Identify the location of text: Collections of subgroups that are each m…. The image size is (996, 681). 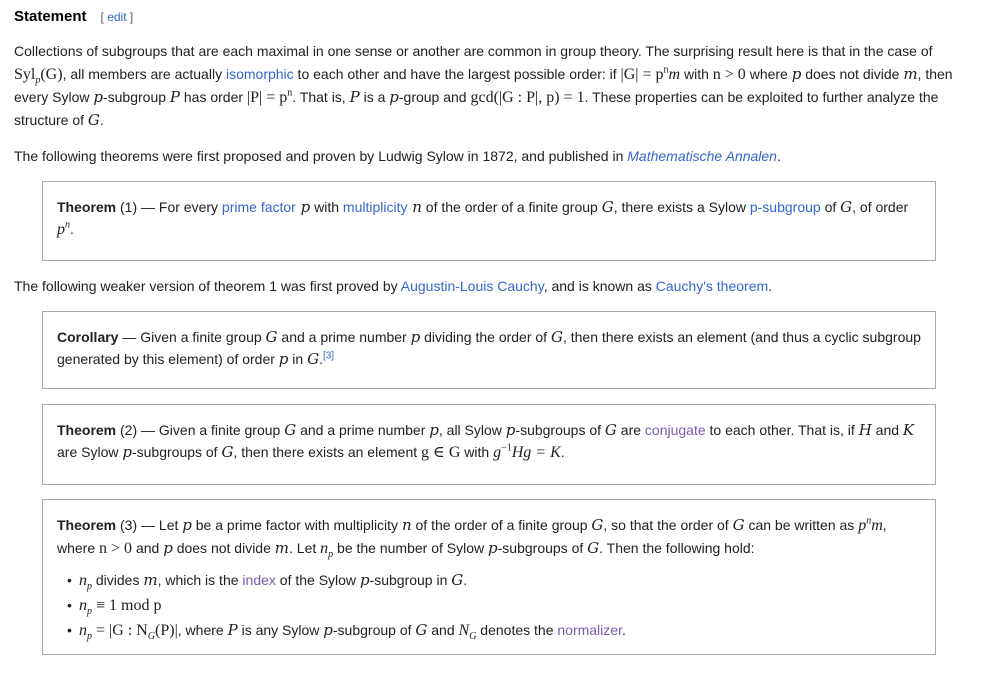
(473, 51).